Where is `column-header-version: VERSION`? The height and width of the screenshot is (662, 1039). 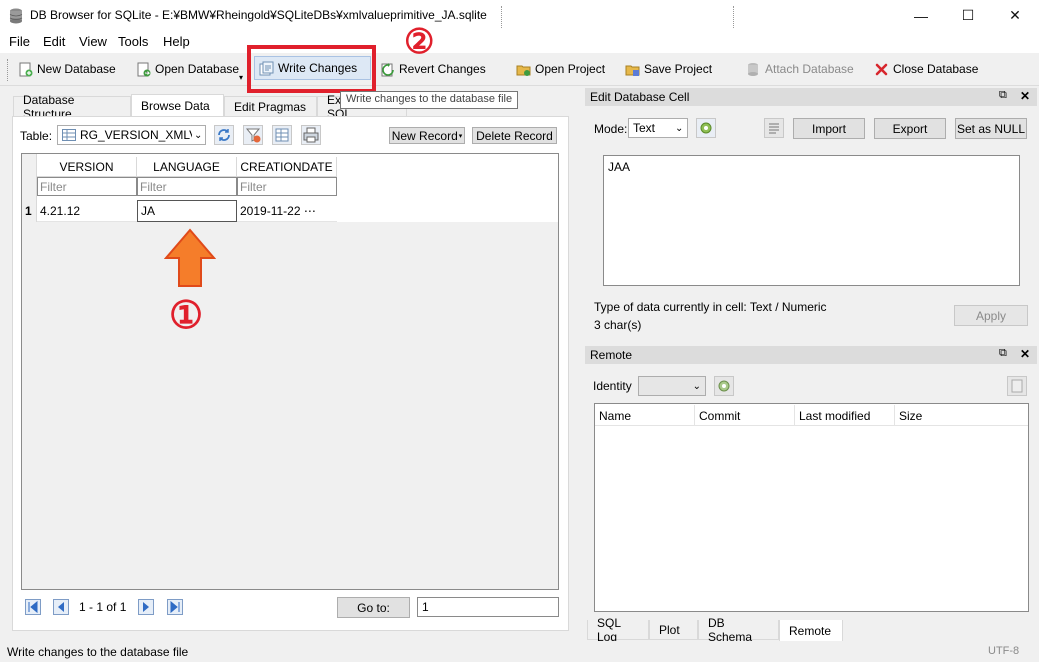
column-header-version: VERSION is located at coordinates (87, 167).